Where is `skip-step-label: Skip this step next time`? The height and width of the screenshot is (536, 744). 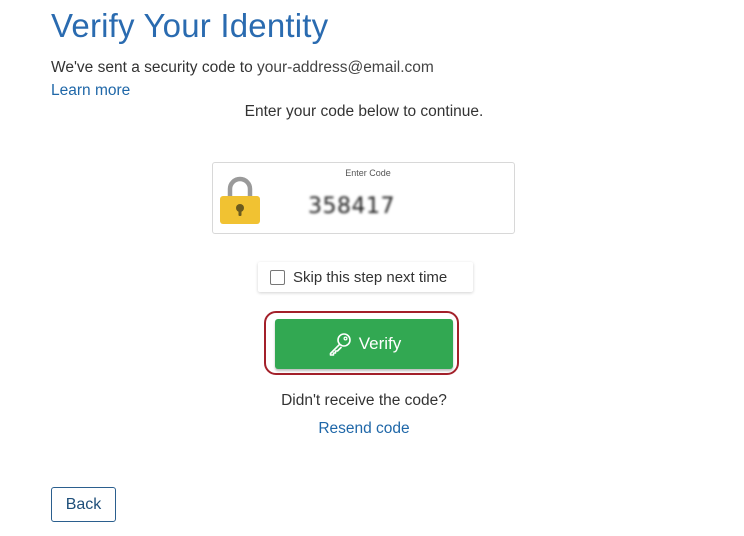
skip-step-label: Skip this step next time is located at coordinates (370, 277).